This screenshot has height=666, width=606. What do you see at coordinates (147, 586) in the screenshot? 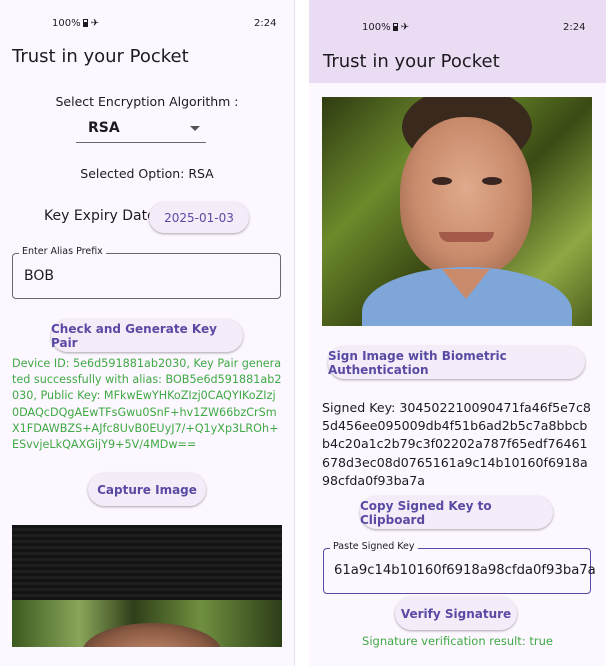
I see `captured-image-preview` at bounding box center [147, 586].